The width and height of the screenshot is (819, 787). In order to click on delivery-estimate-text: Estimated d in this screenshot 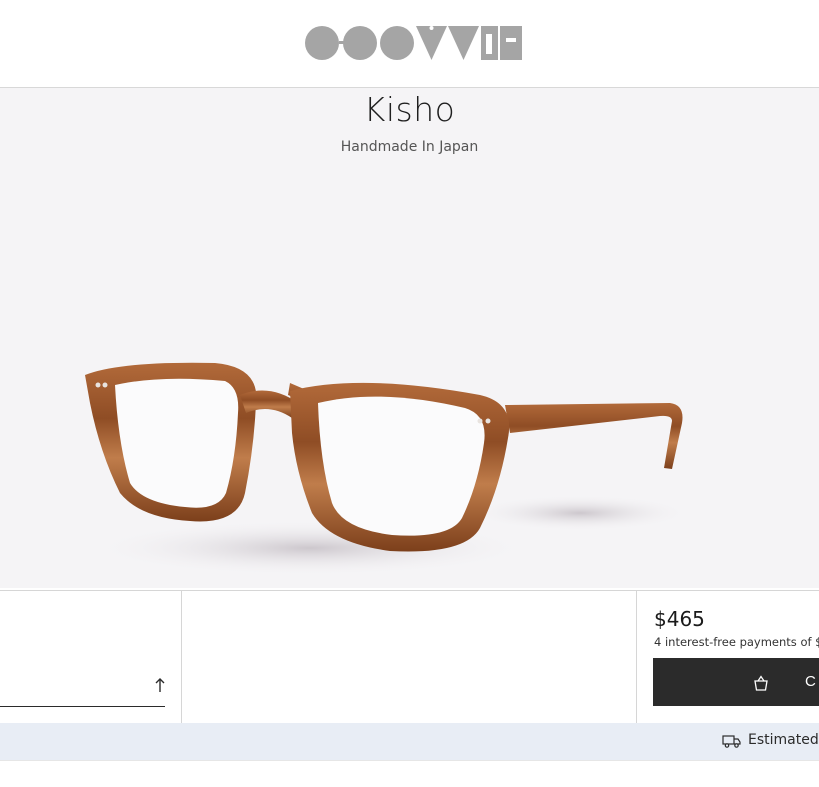, I will do `click(783, 740)`.